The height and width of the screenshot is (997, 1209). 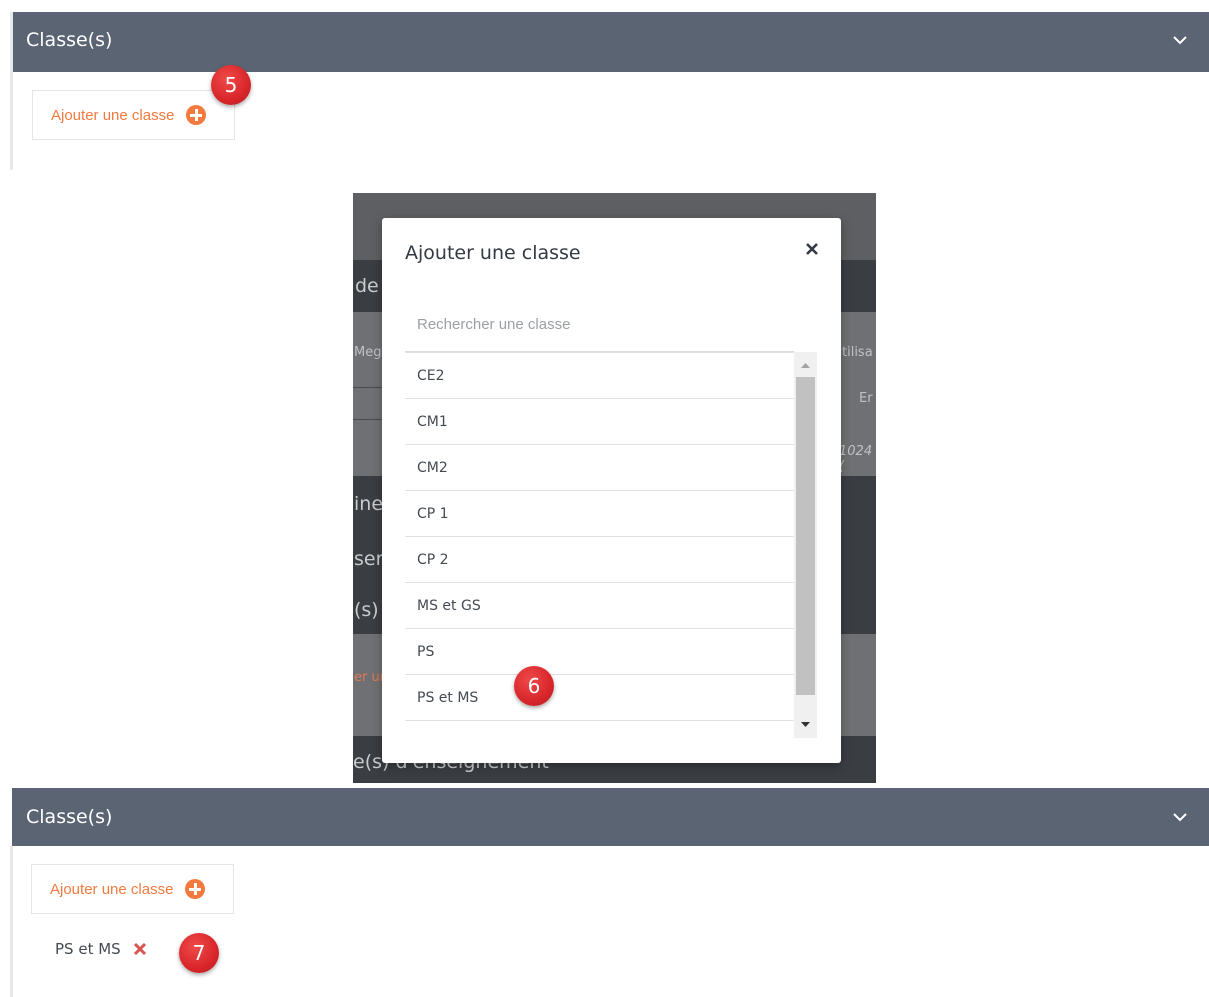 I want to click on bg-fragment: (s), so click(x=366, y=610).